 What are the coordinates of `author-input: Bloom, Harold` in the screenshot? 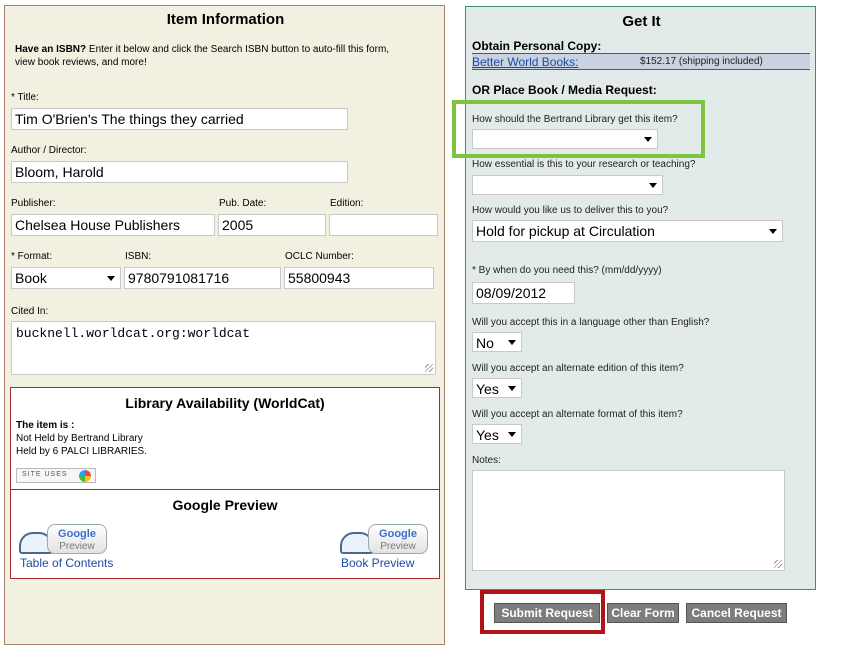 It's located at (179, 172).